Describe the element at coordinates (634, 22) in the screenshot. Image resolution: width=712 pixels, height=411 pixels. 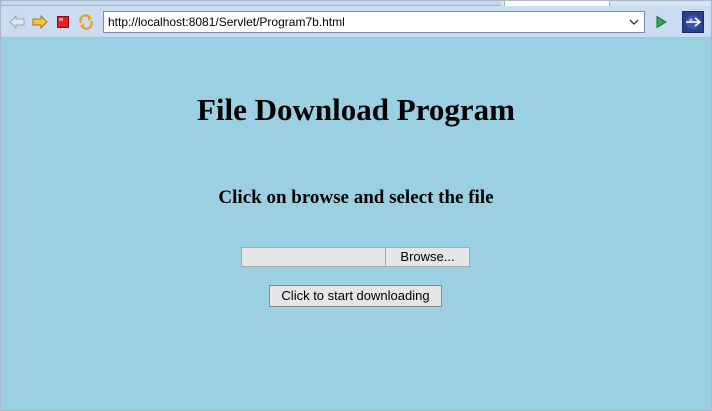
I see `chevron-down-icon` at that location.